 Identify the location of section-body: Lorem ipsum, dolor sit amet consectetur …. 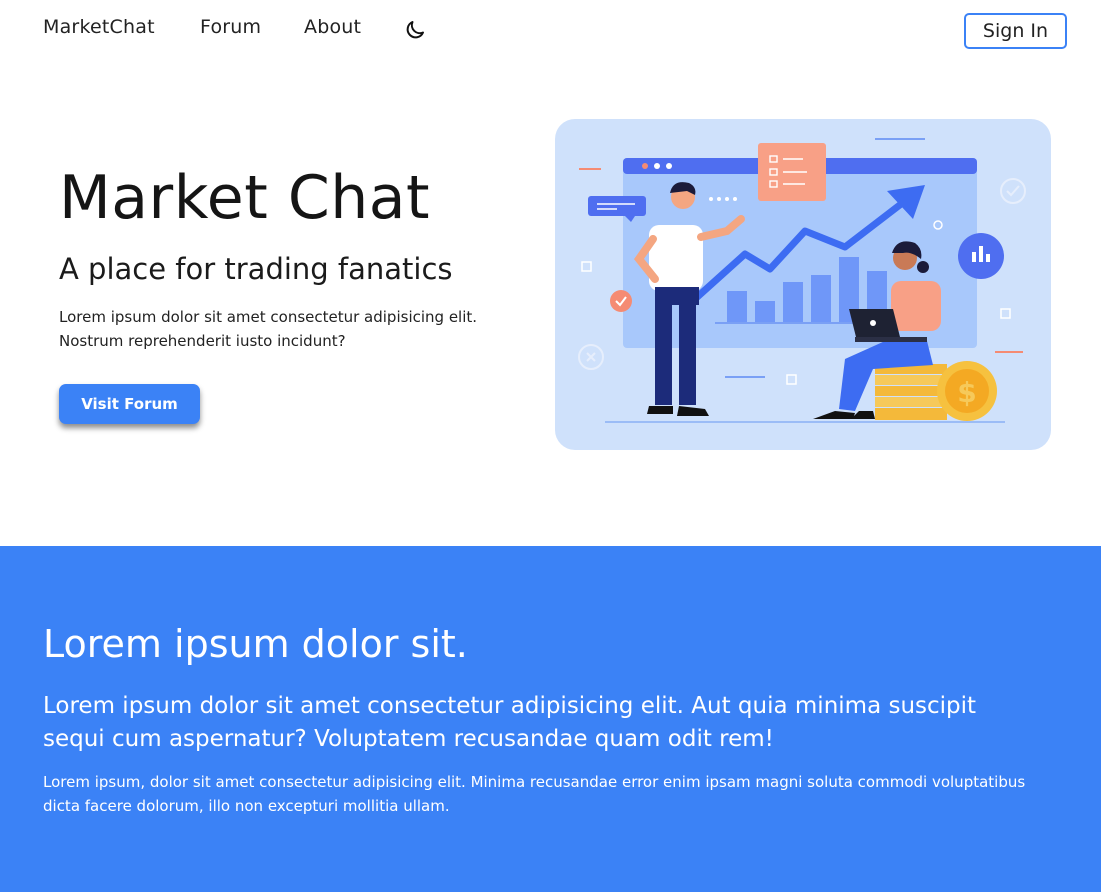
(534, 794).